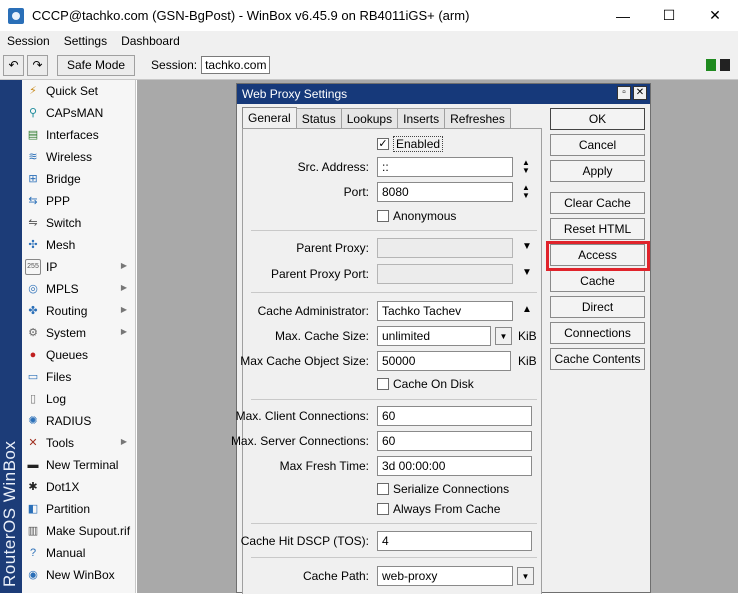 This screenshot has height=594, width=738. Describe the element at coordinates (62, 289) in the screenshot. I see `sidebar-item-label: MPLS` at that location.